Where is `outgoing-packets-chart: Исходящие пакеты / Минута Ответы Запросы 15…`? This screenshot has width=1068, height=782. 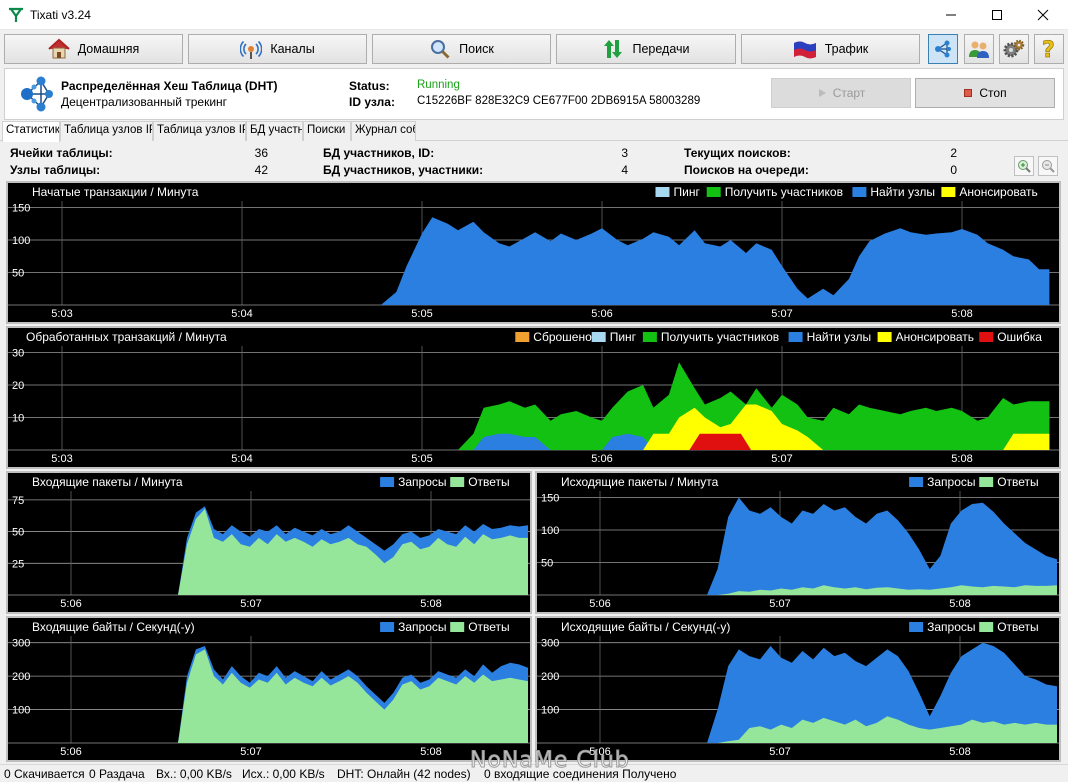 outgoing-packets-chart: Исходящие пакеты / Минута Ответы Запросы 15… is located at coordinates (798, 541).